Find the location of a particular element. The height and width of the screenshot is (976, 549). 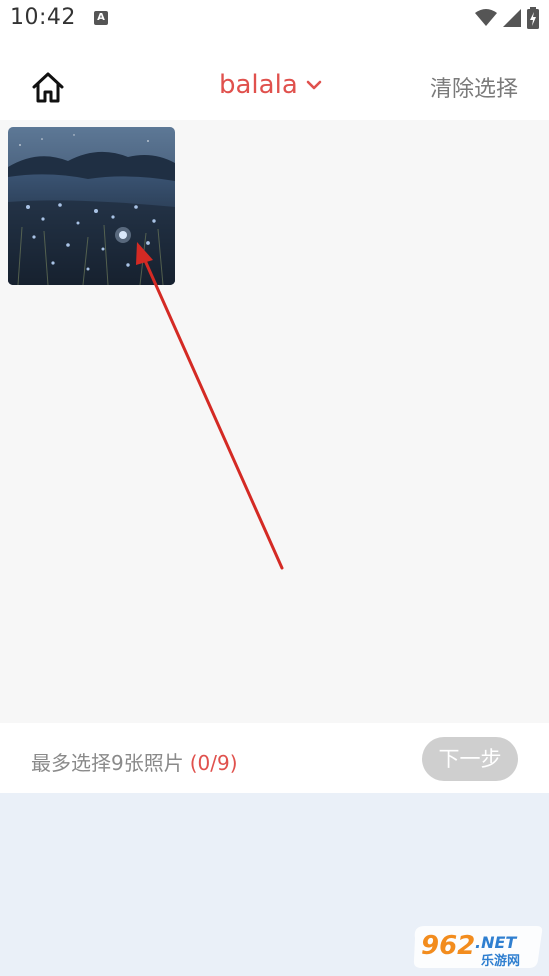

selection-counter: (0/9) is located at coordinates (213, 763).